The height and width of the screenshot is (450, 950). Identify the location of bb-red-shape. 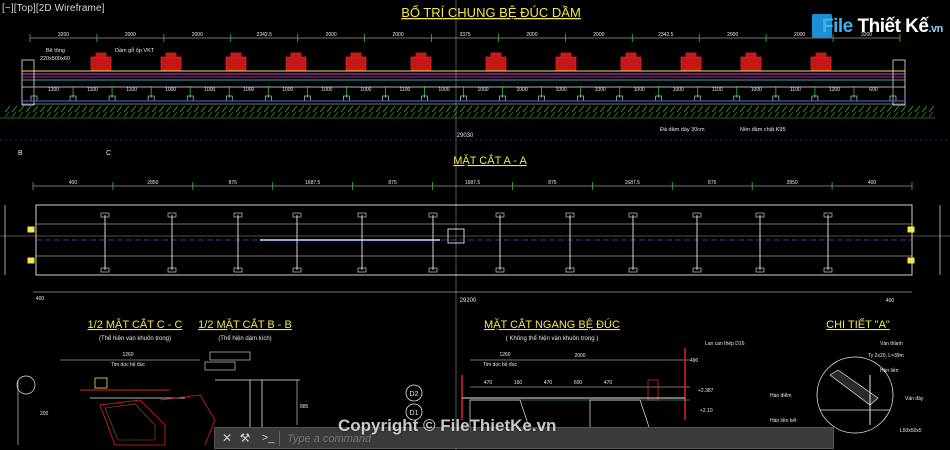
(187, 420).